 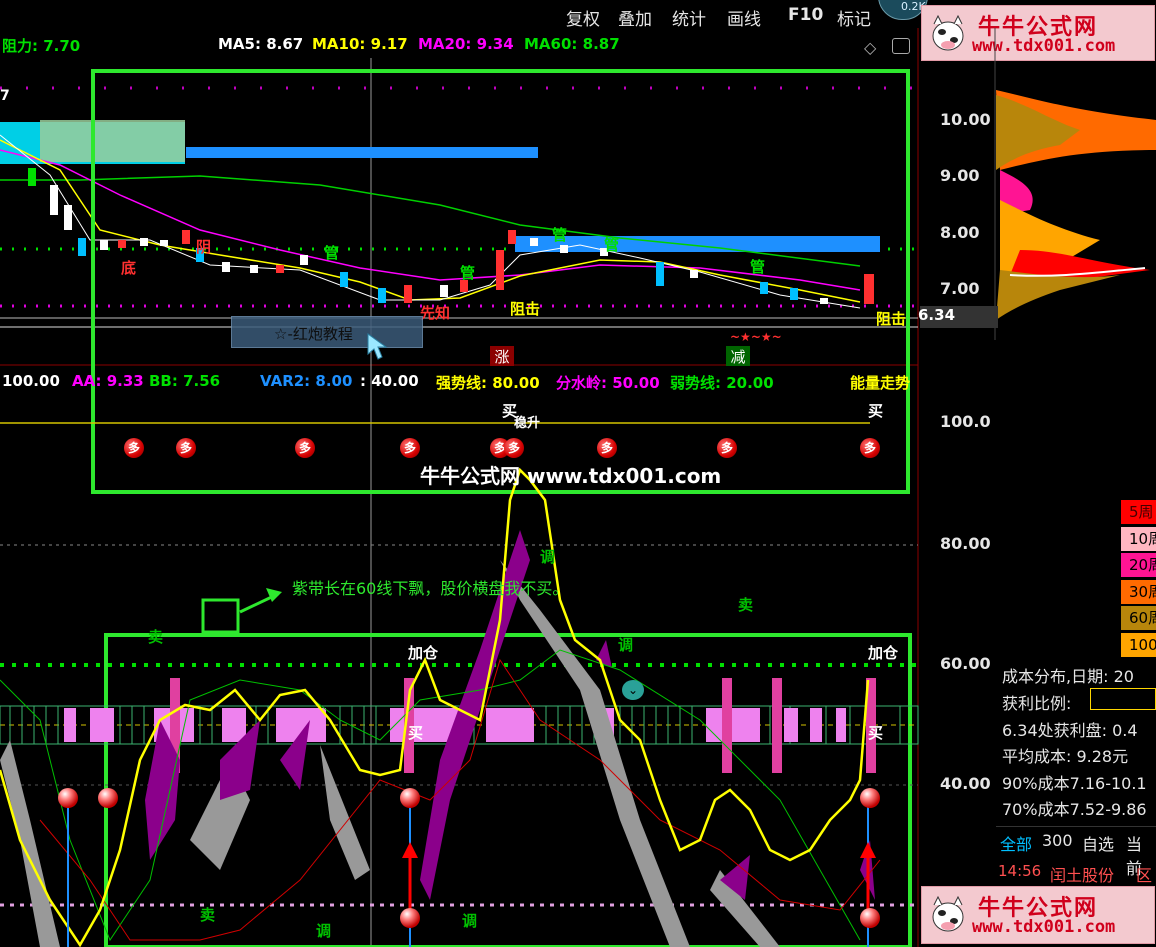 What do you see at coordinates (112, 141) in the screenshot?
I see `green-band` at bounding box center [112, 141].